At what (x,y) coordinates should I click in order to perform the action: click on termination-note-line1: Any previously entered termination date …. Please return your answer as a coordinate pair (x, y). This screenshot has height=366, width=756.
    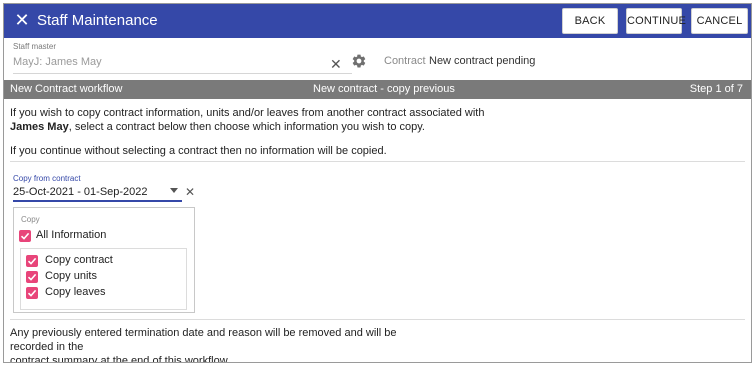
    Looking at the image, I should click on (203, 340).